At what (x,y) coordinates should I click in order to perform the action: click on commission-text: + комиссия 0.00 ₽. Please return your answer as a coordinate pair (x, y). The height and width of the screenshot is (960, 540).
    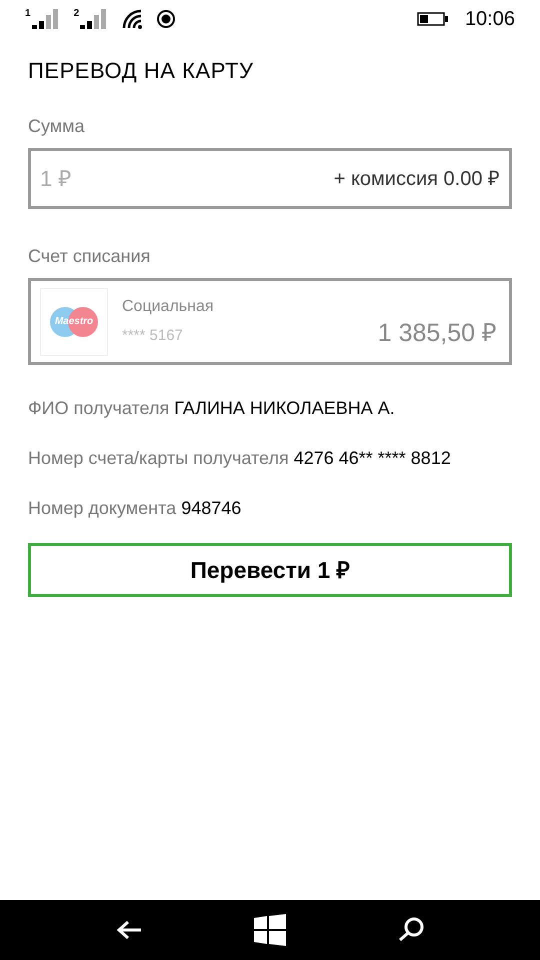
    Looking at the image, I should click on (417, 179).